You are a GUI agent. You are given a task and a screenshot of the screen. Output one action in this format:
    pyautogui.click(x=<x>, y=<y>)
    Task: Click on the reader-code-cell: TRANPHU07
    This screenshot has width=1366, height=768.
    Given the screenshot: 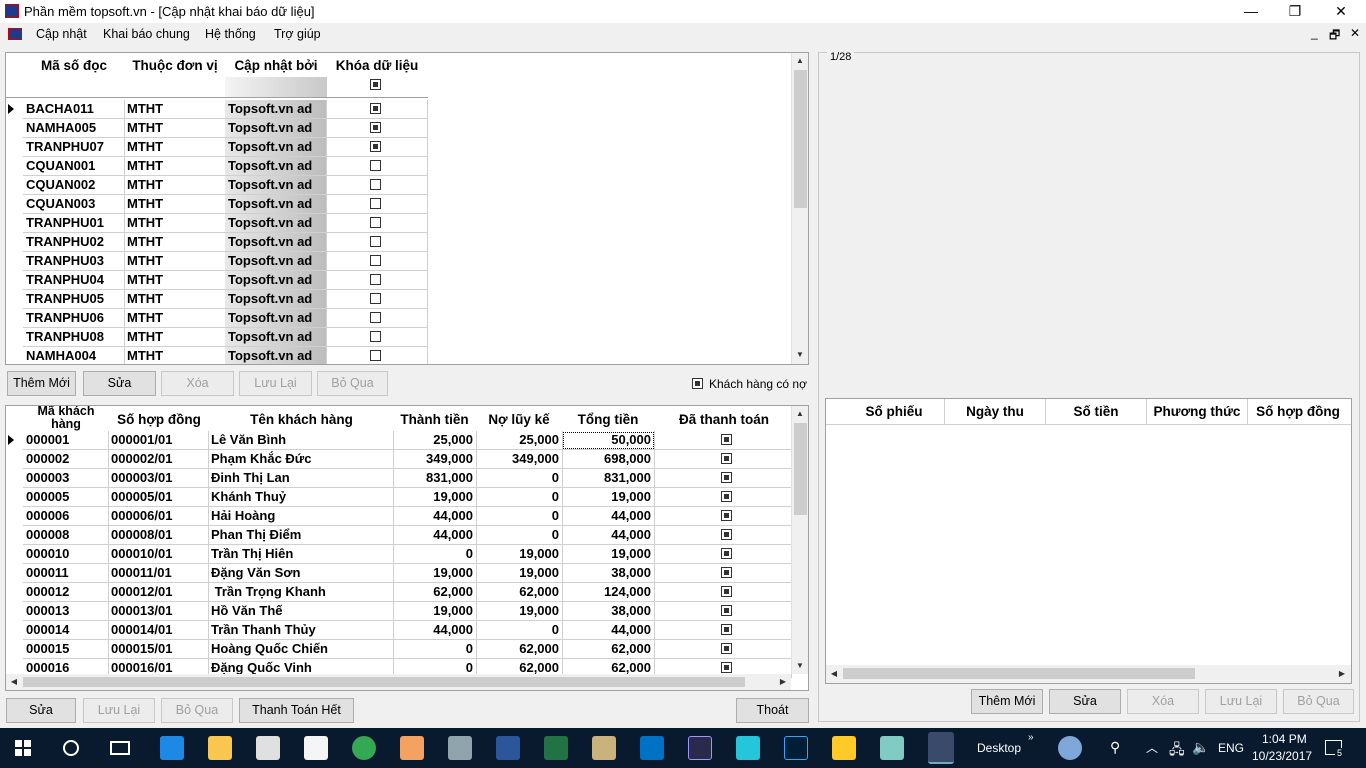 What is the action you would take?
    pyautogui.click(x=74, y=147)
    